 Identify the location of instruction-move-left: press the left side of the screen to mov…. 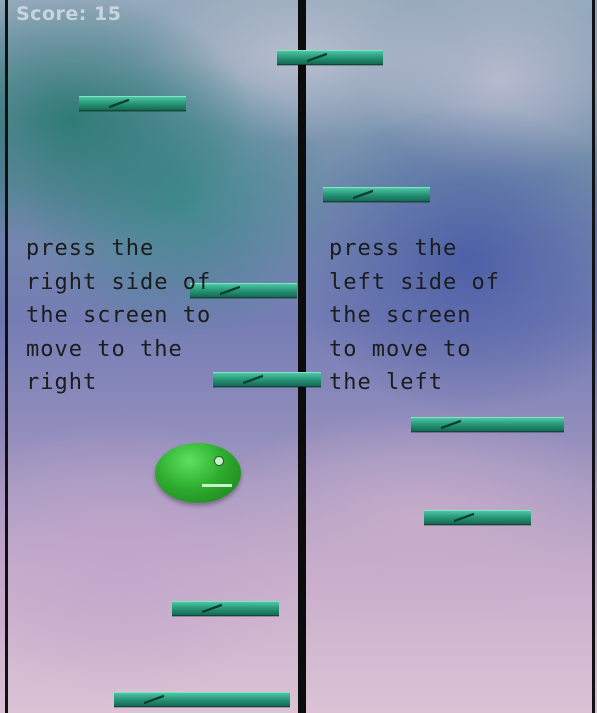
(414, 315).